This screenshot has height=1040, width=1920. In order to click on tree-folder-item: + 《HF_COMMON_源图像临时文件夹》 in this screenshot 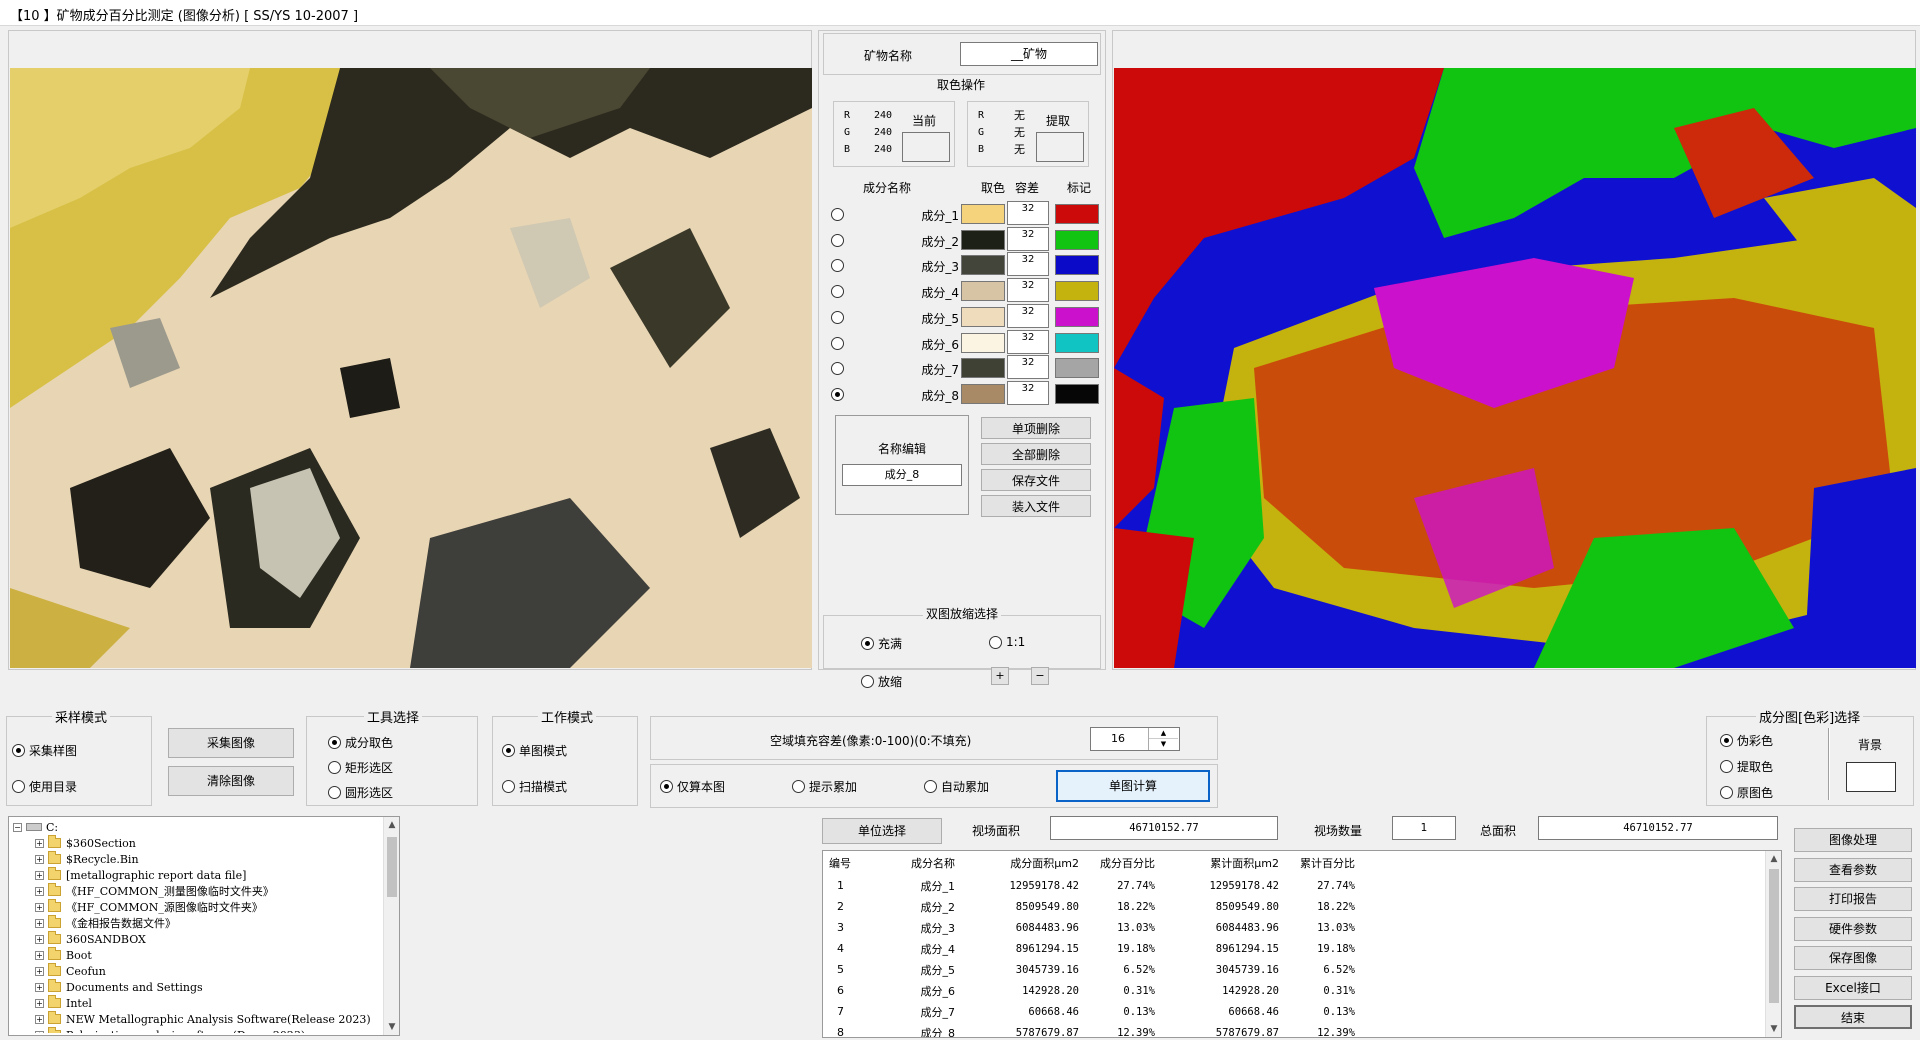, I will do `click(149, 907)`.